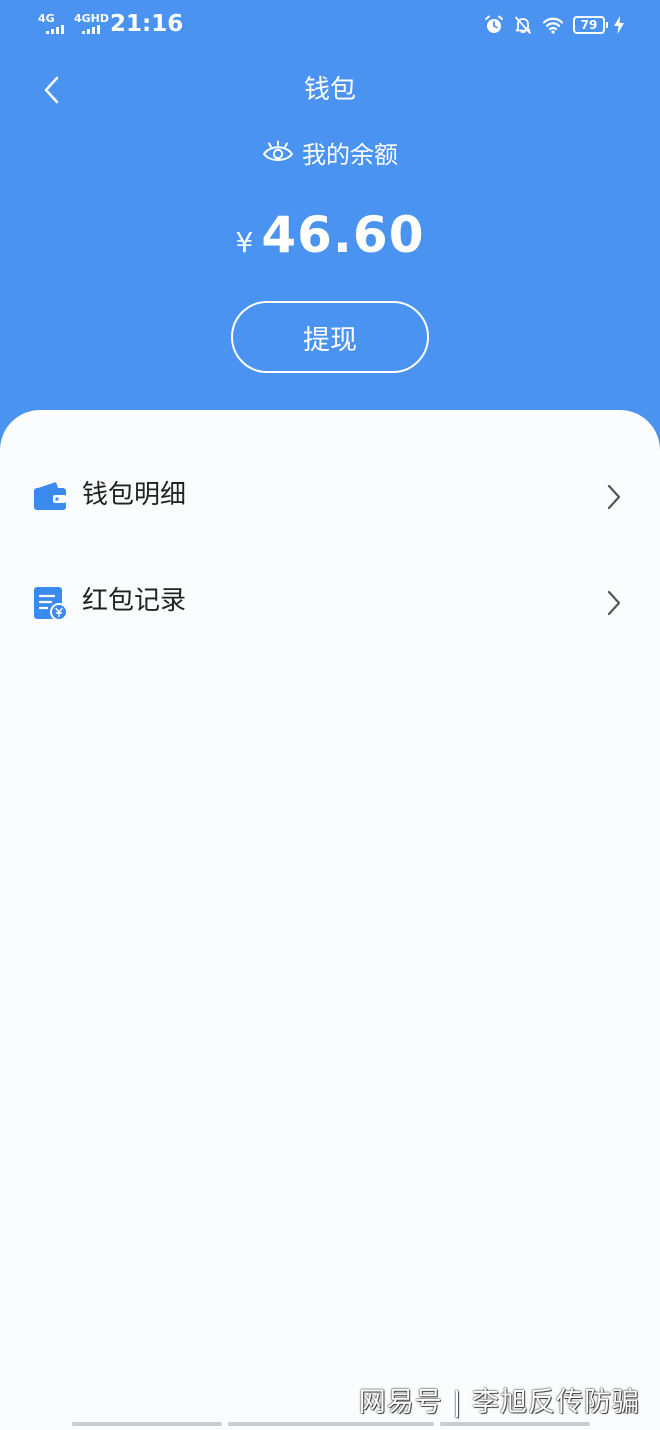 This screenshot has width=660, height=1430. I want to click on eye-icon, so click(278, 153).